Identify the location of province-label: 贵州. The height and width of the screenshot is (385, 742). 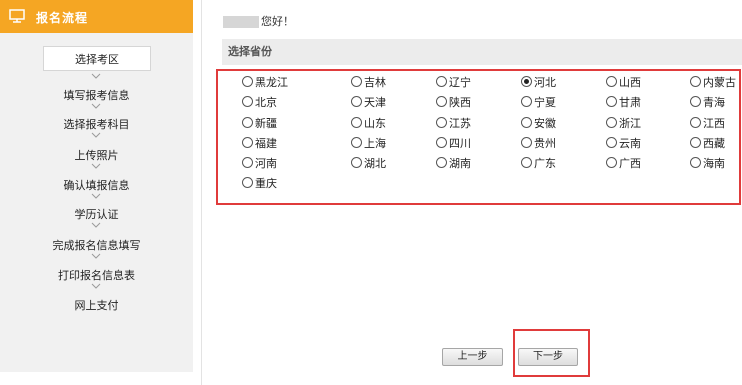
(545, 143).